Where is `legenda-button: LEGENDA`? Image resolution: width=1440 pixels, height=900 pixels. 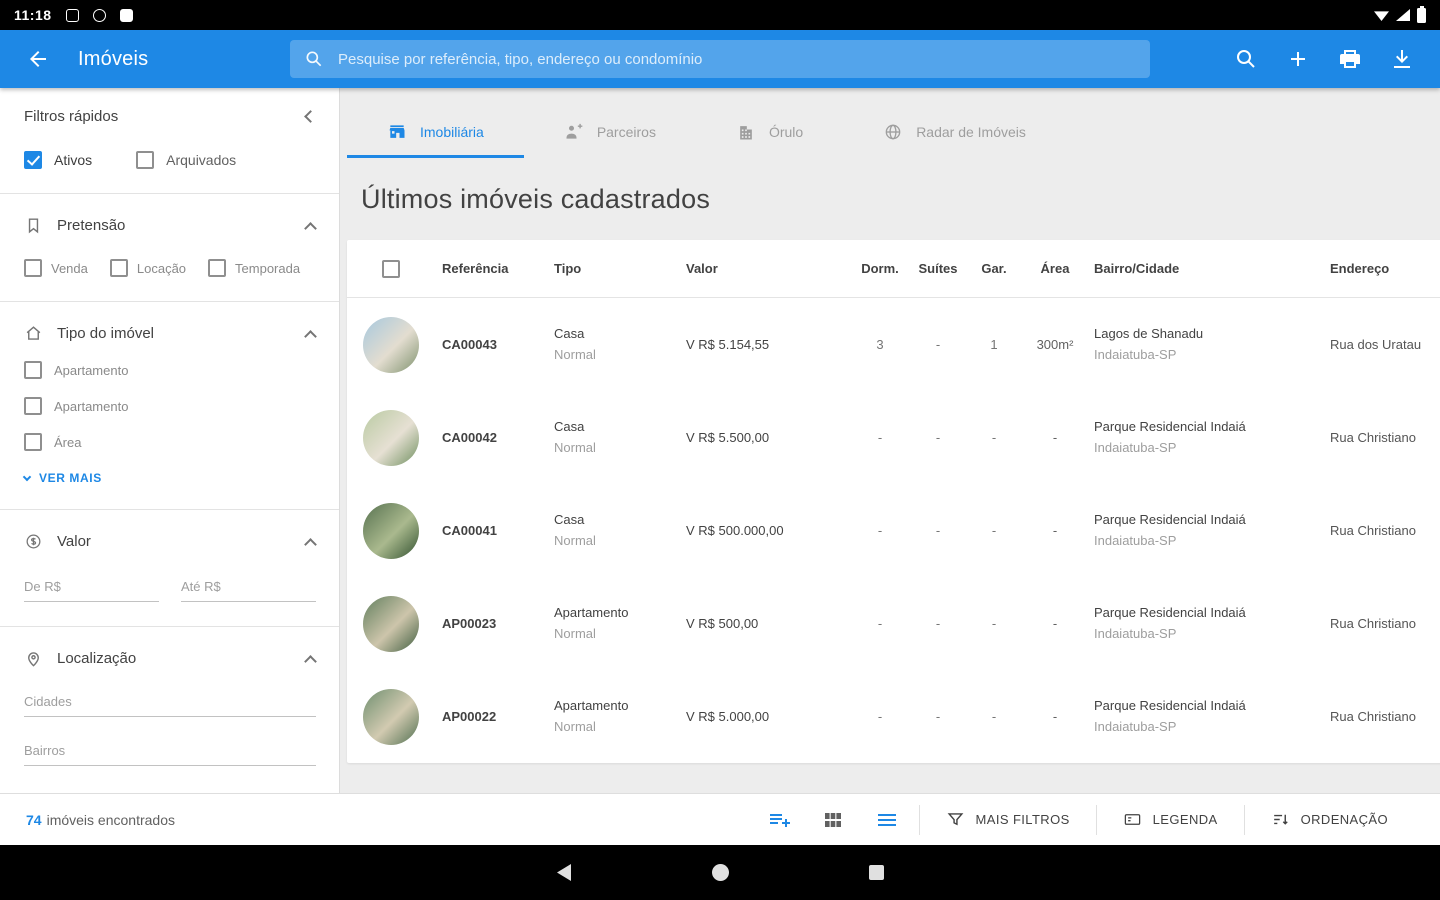
legenda-button: LEGENDA is located at coordinates (1170, 820).